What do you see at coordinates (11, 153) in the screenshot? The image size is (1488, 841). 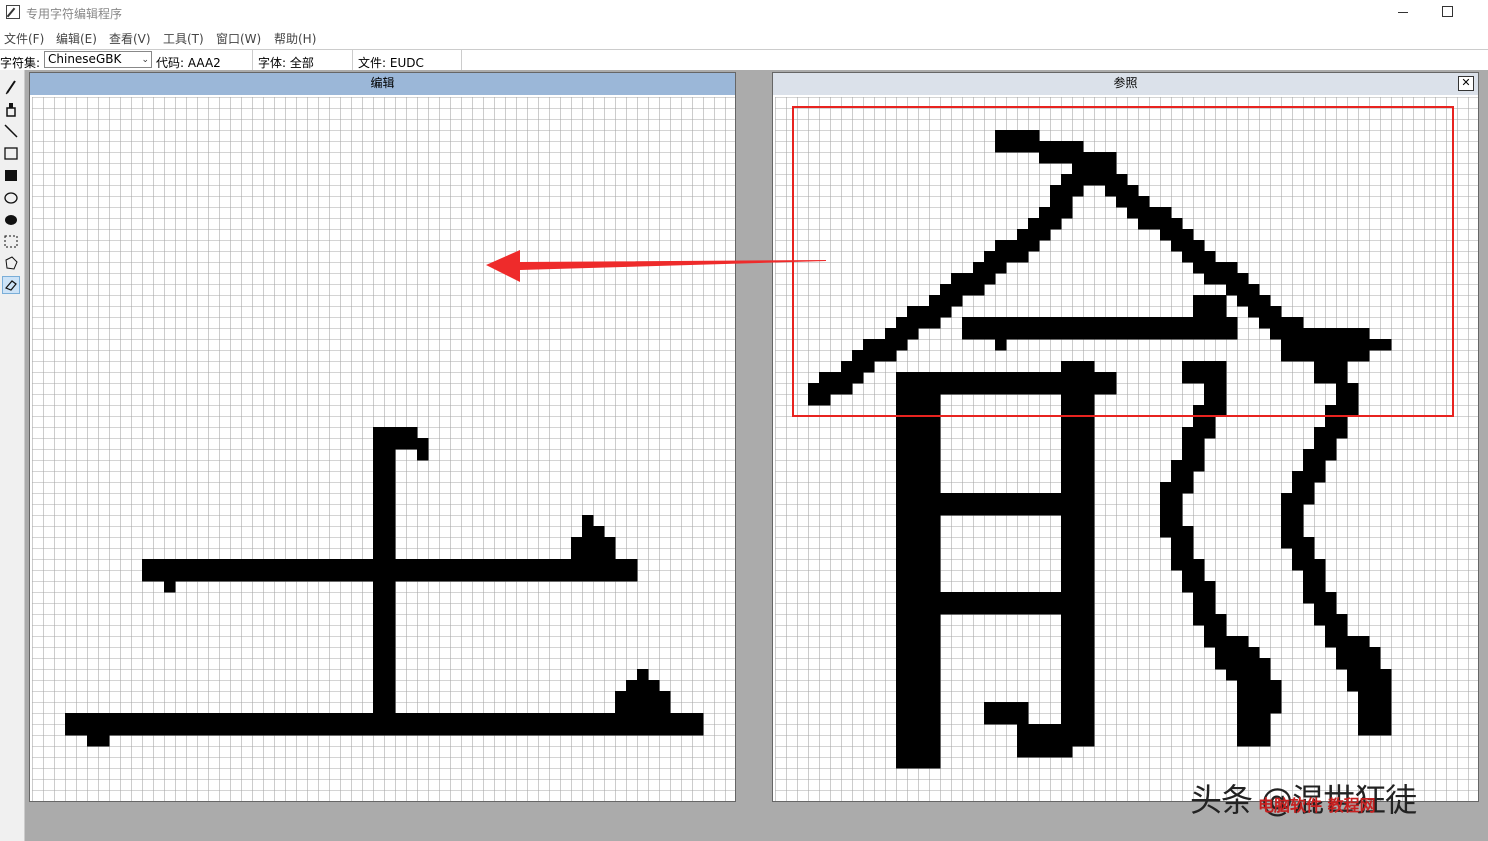 I see `rect-outline-icon` at bounding box center [11, 153].